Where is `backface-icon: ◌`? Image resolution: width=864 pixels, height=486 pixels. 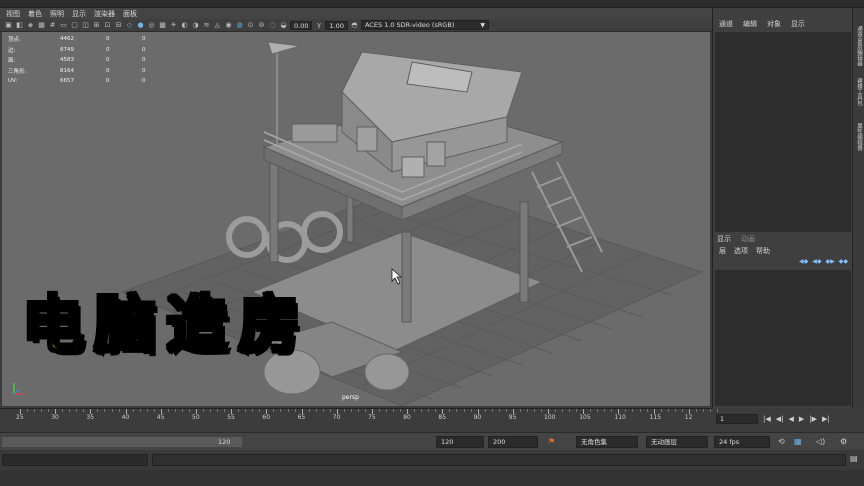 backface-icon: ◌ is located at coordinates (272, 25).